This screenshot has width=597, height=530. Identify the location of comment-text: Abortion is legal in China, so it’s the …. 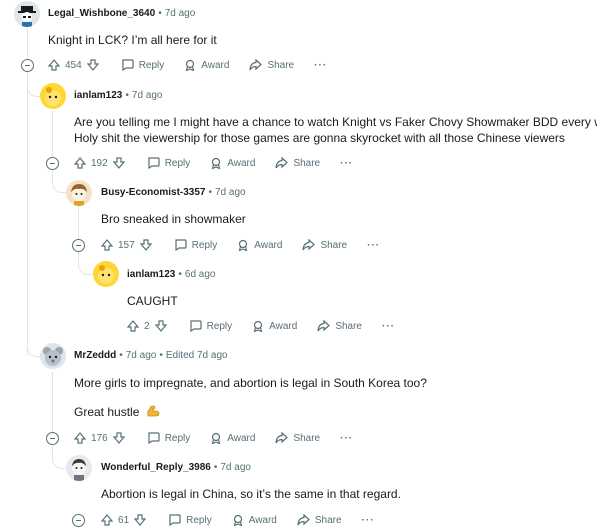
(251, 494).